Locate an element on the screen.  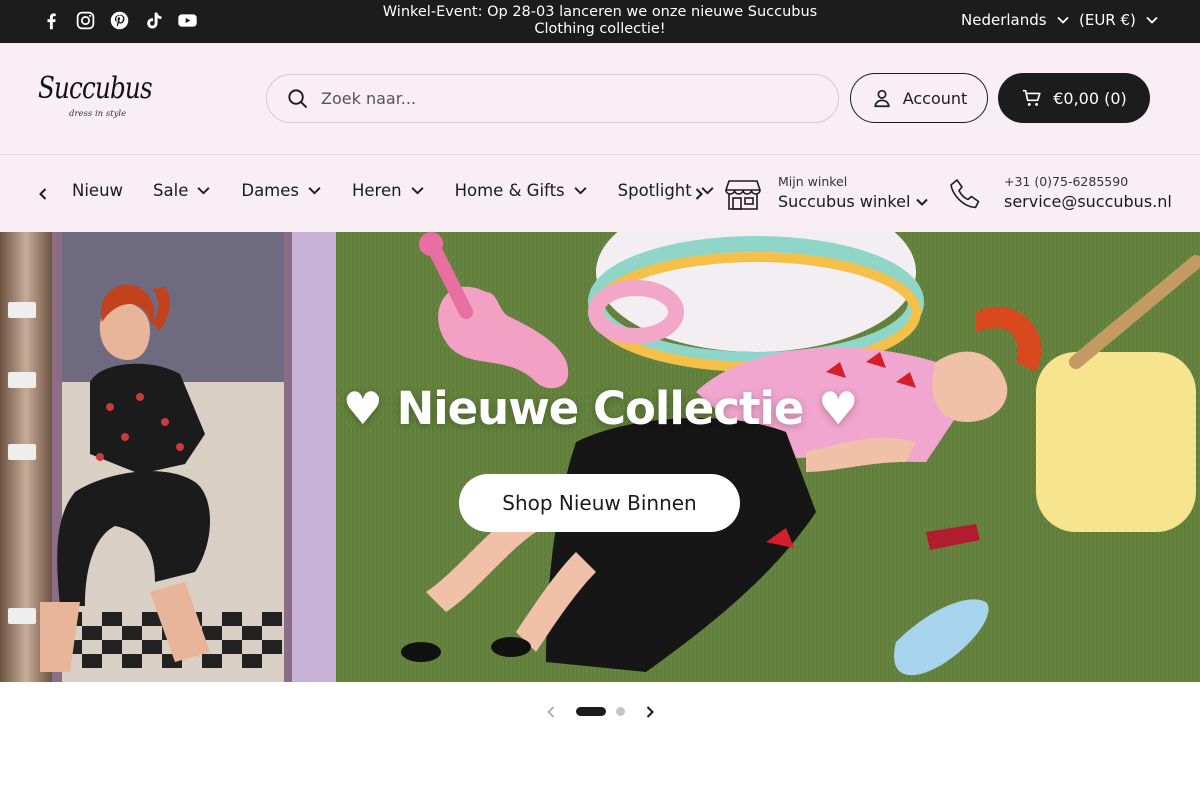
phone-icon is located at coordinates (965, 194).